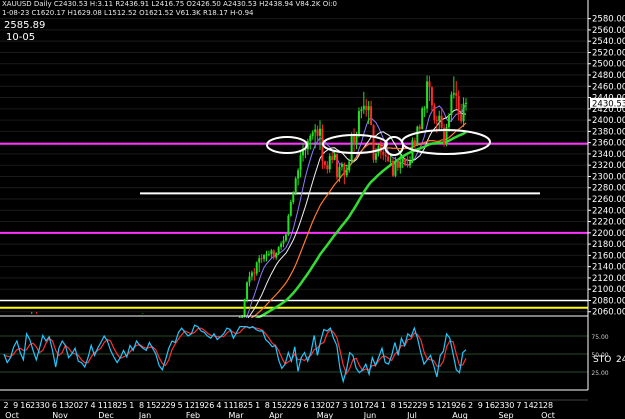  What do you see at coordinates (608, 177) in the screenshot?
I see `price-tick-label: 2300.00` at bounding box center [608, 177].